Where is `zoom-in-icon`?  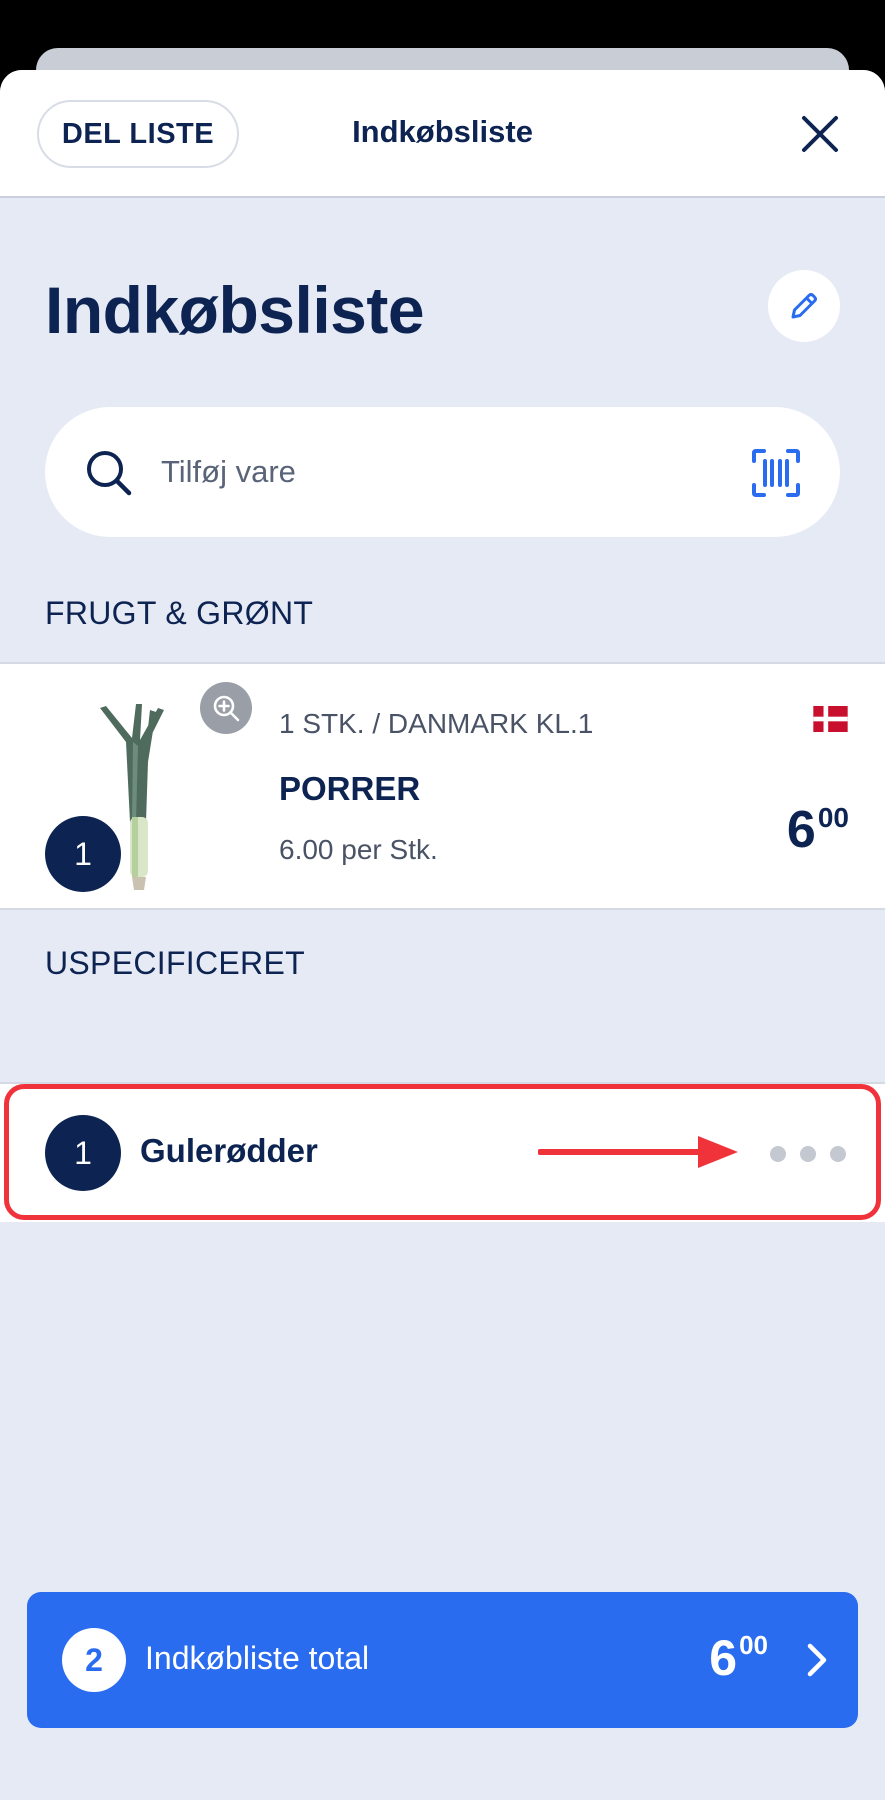 zoom-in-icon is located at coordinates (226, 708).